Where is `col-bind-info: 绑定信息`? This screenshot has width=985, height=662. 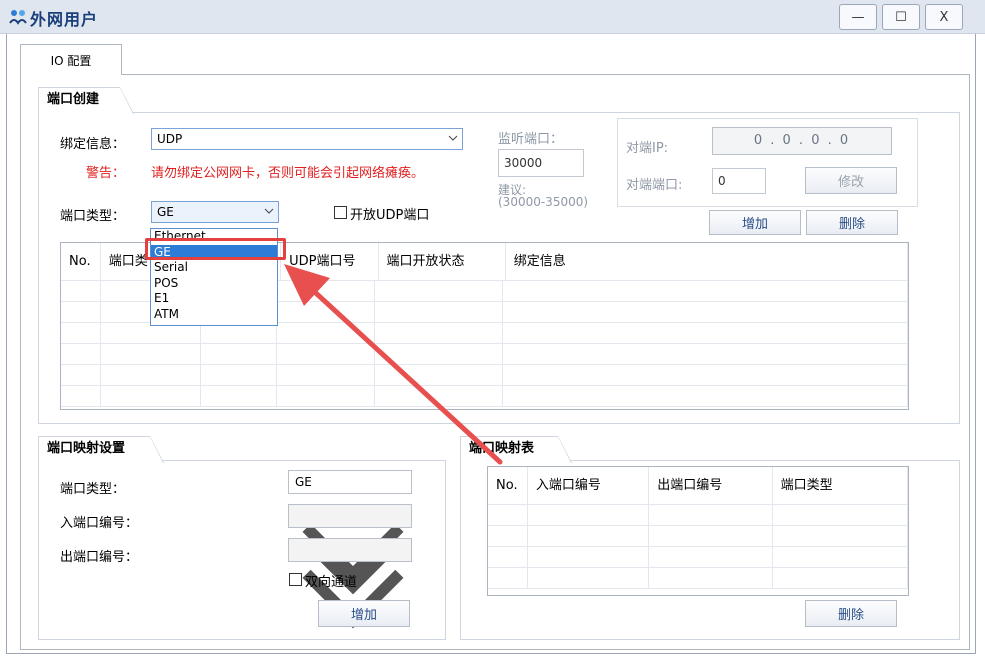
col-bind-info: 绑定信息 is located at coordinates (707, 262).